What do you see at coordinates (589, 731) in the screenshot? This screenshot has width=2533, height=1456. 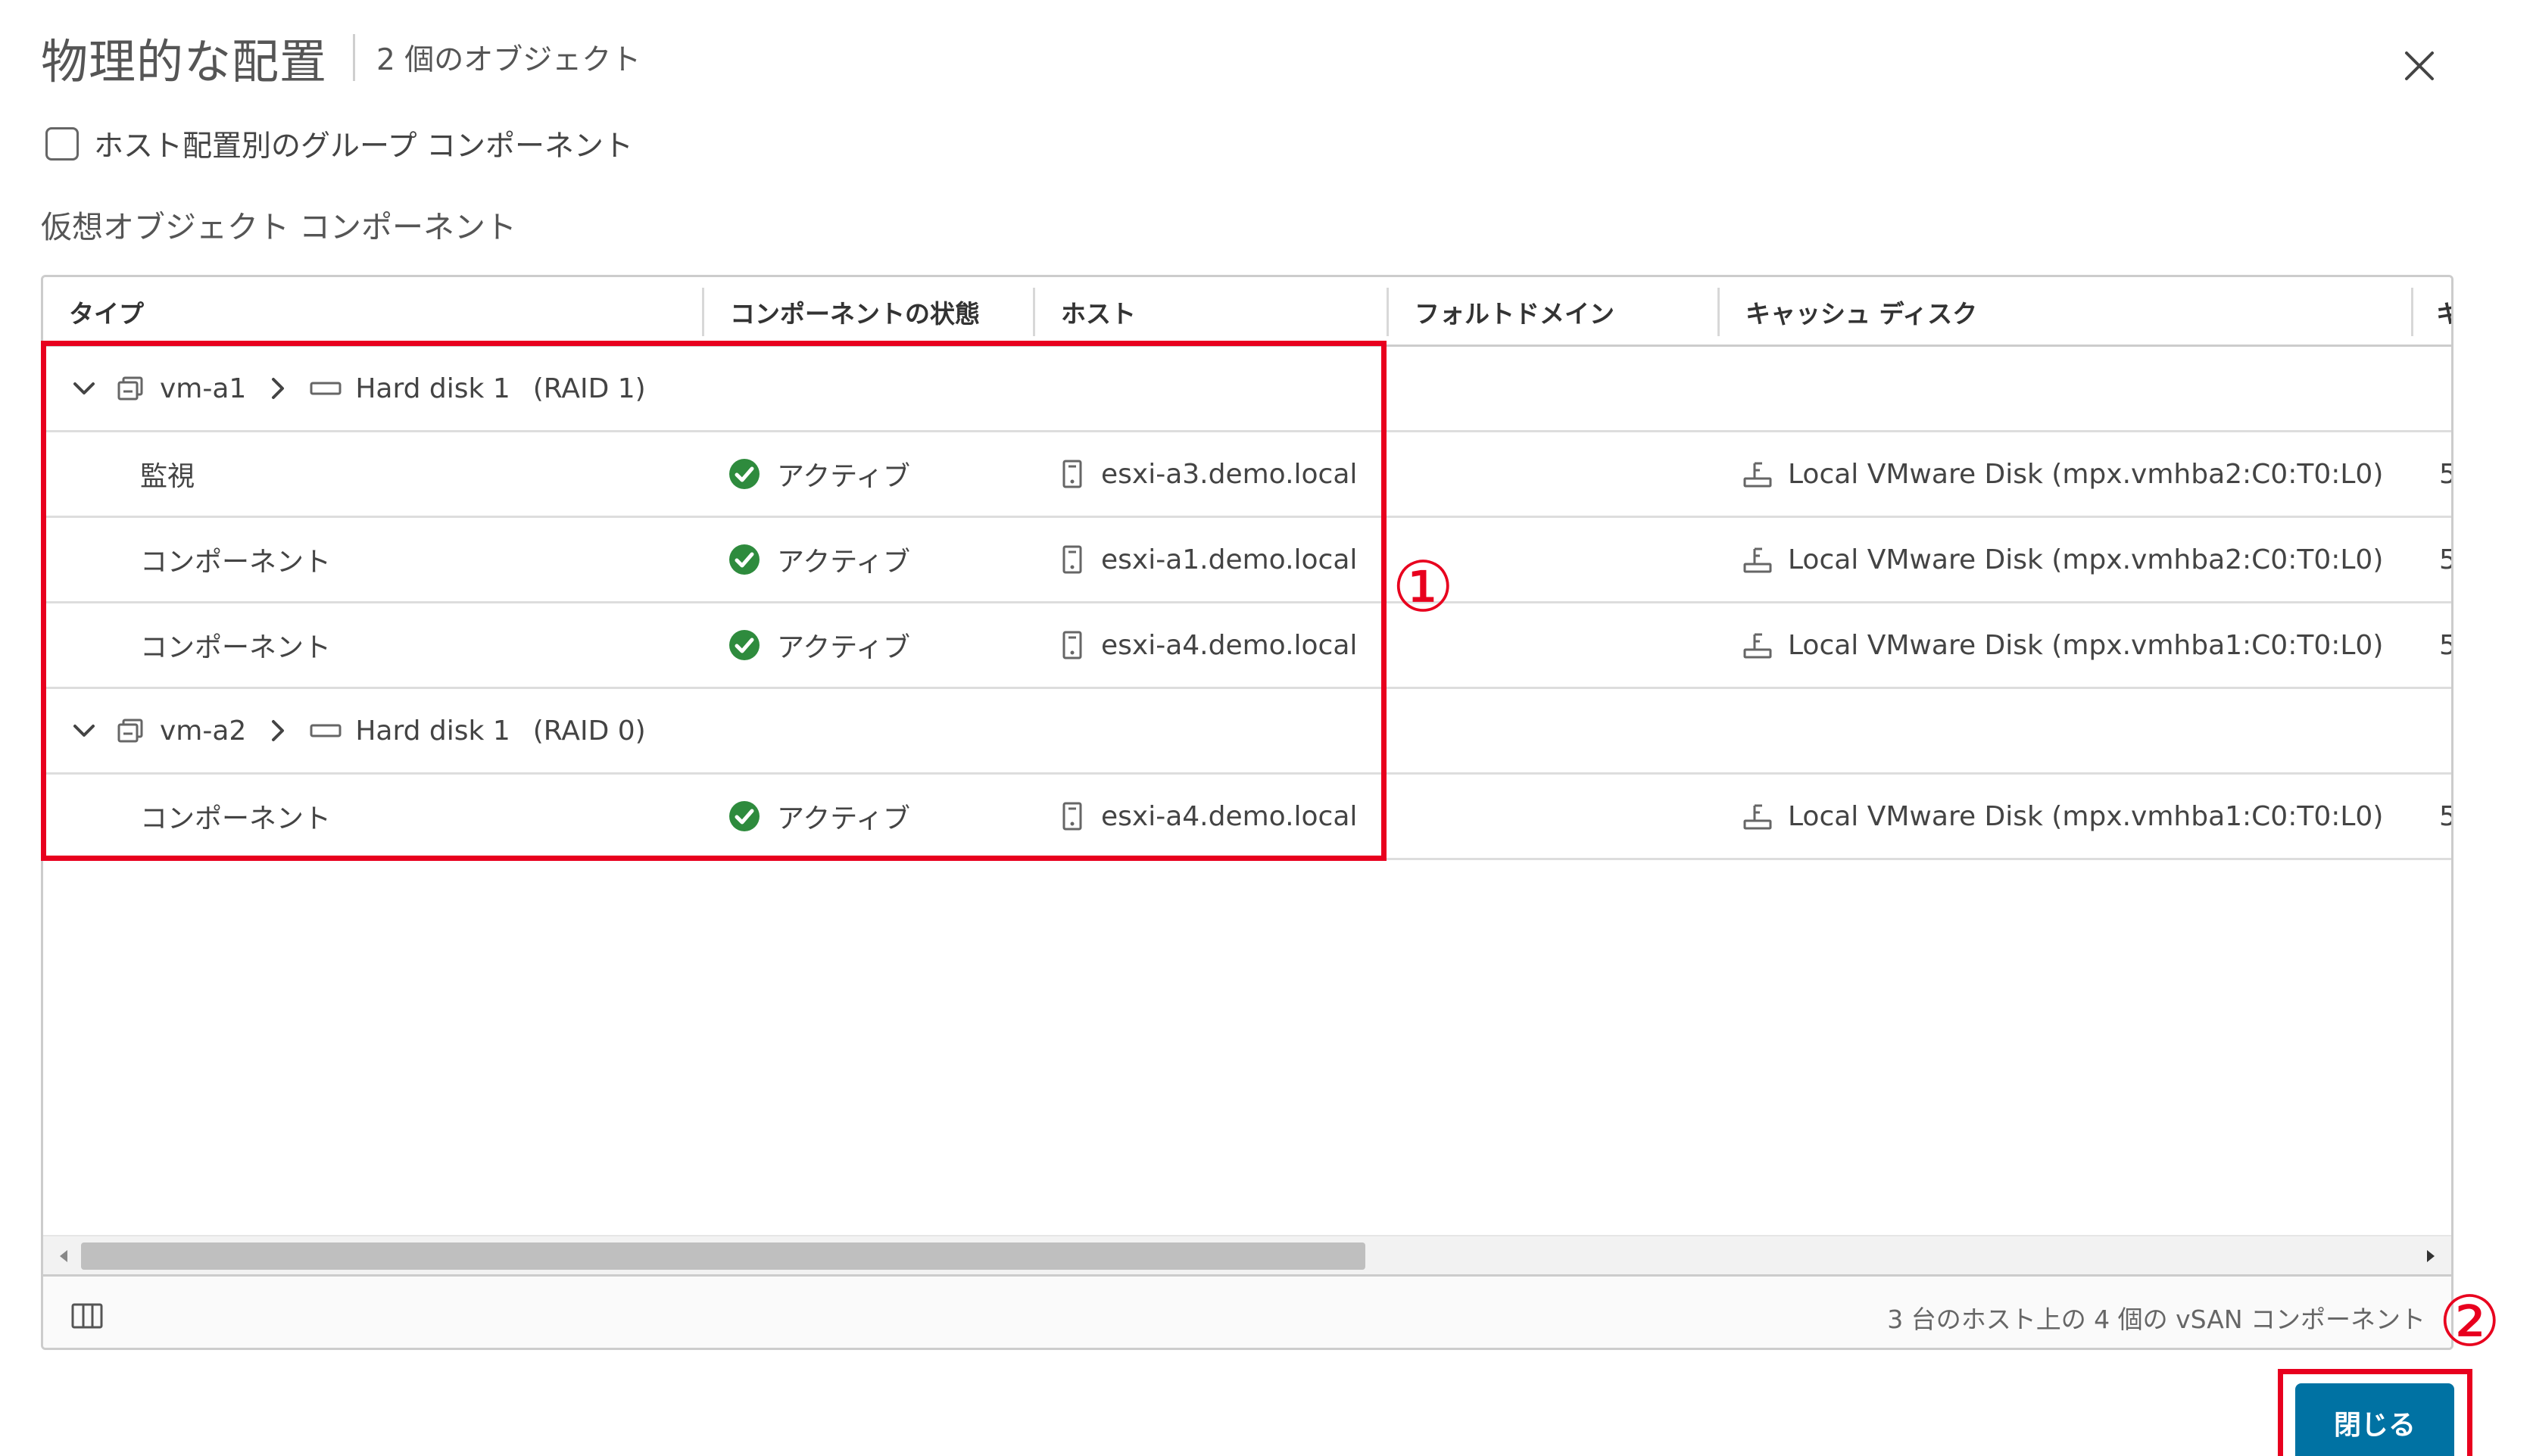 I see `raid-level: (RAID 0)` at bounding box center [589, 731].